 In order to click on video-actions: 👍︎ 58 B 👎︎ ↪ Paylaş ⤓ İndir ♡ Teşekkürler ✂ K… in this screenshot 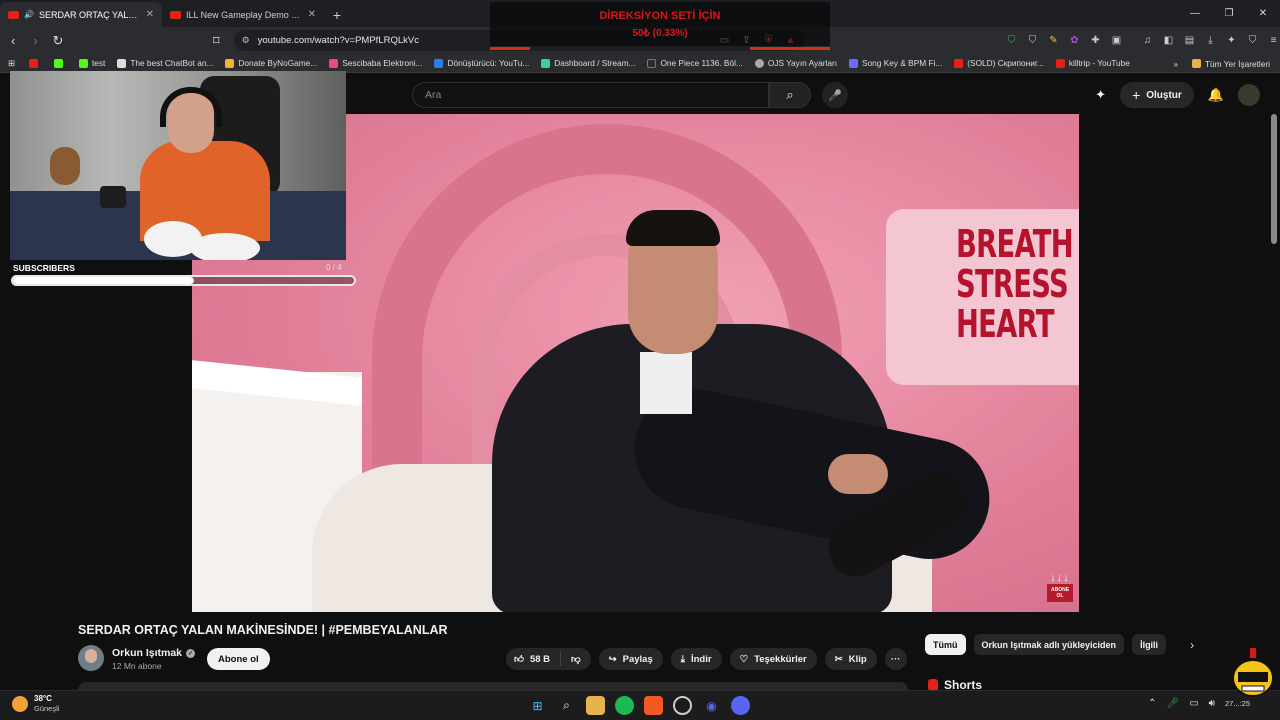, I will do `click(706, 659)`.